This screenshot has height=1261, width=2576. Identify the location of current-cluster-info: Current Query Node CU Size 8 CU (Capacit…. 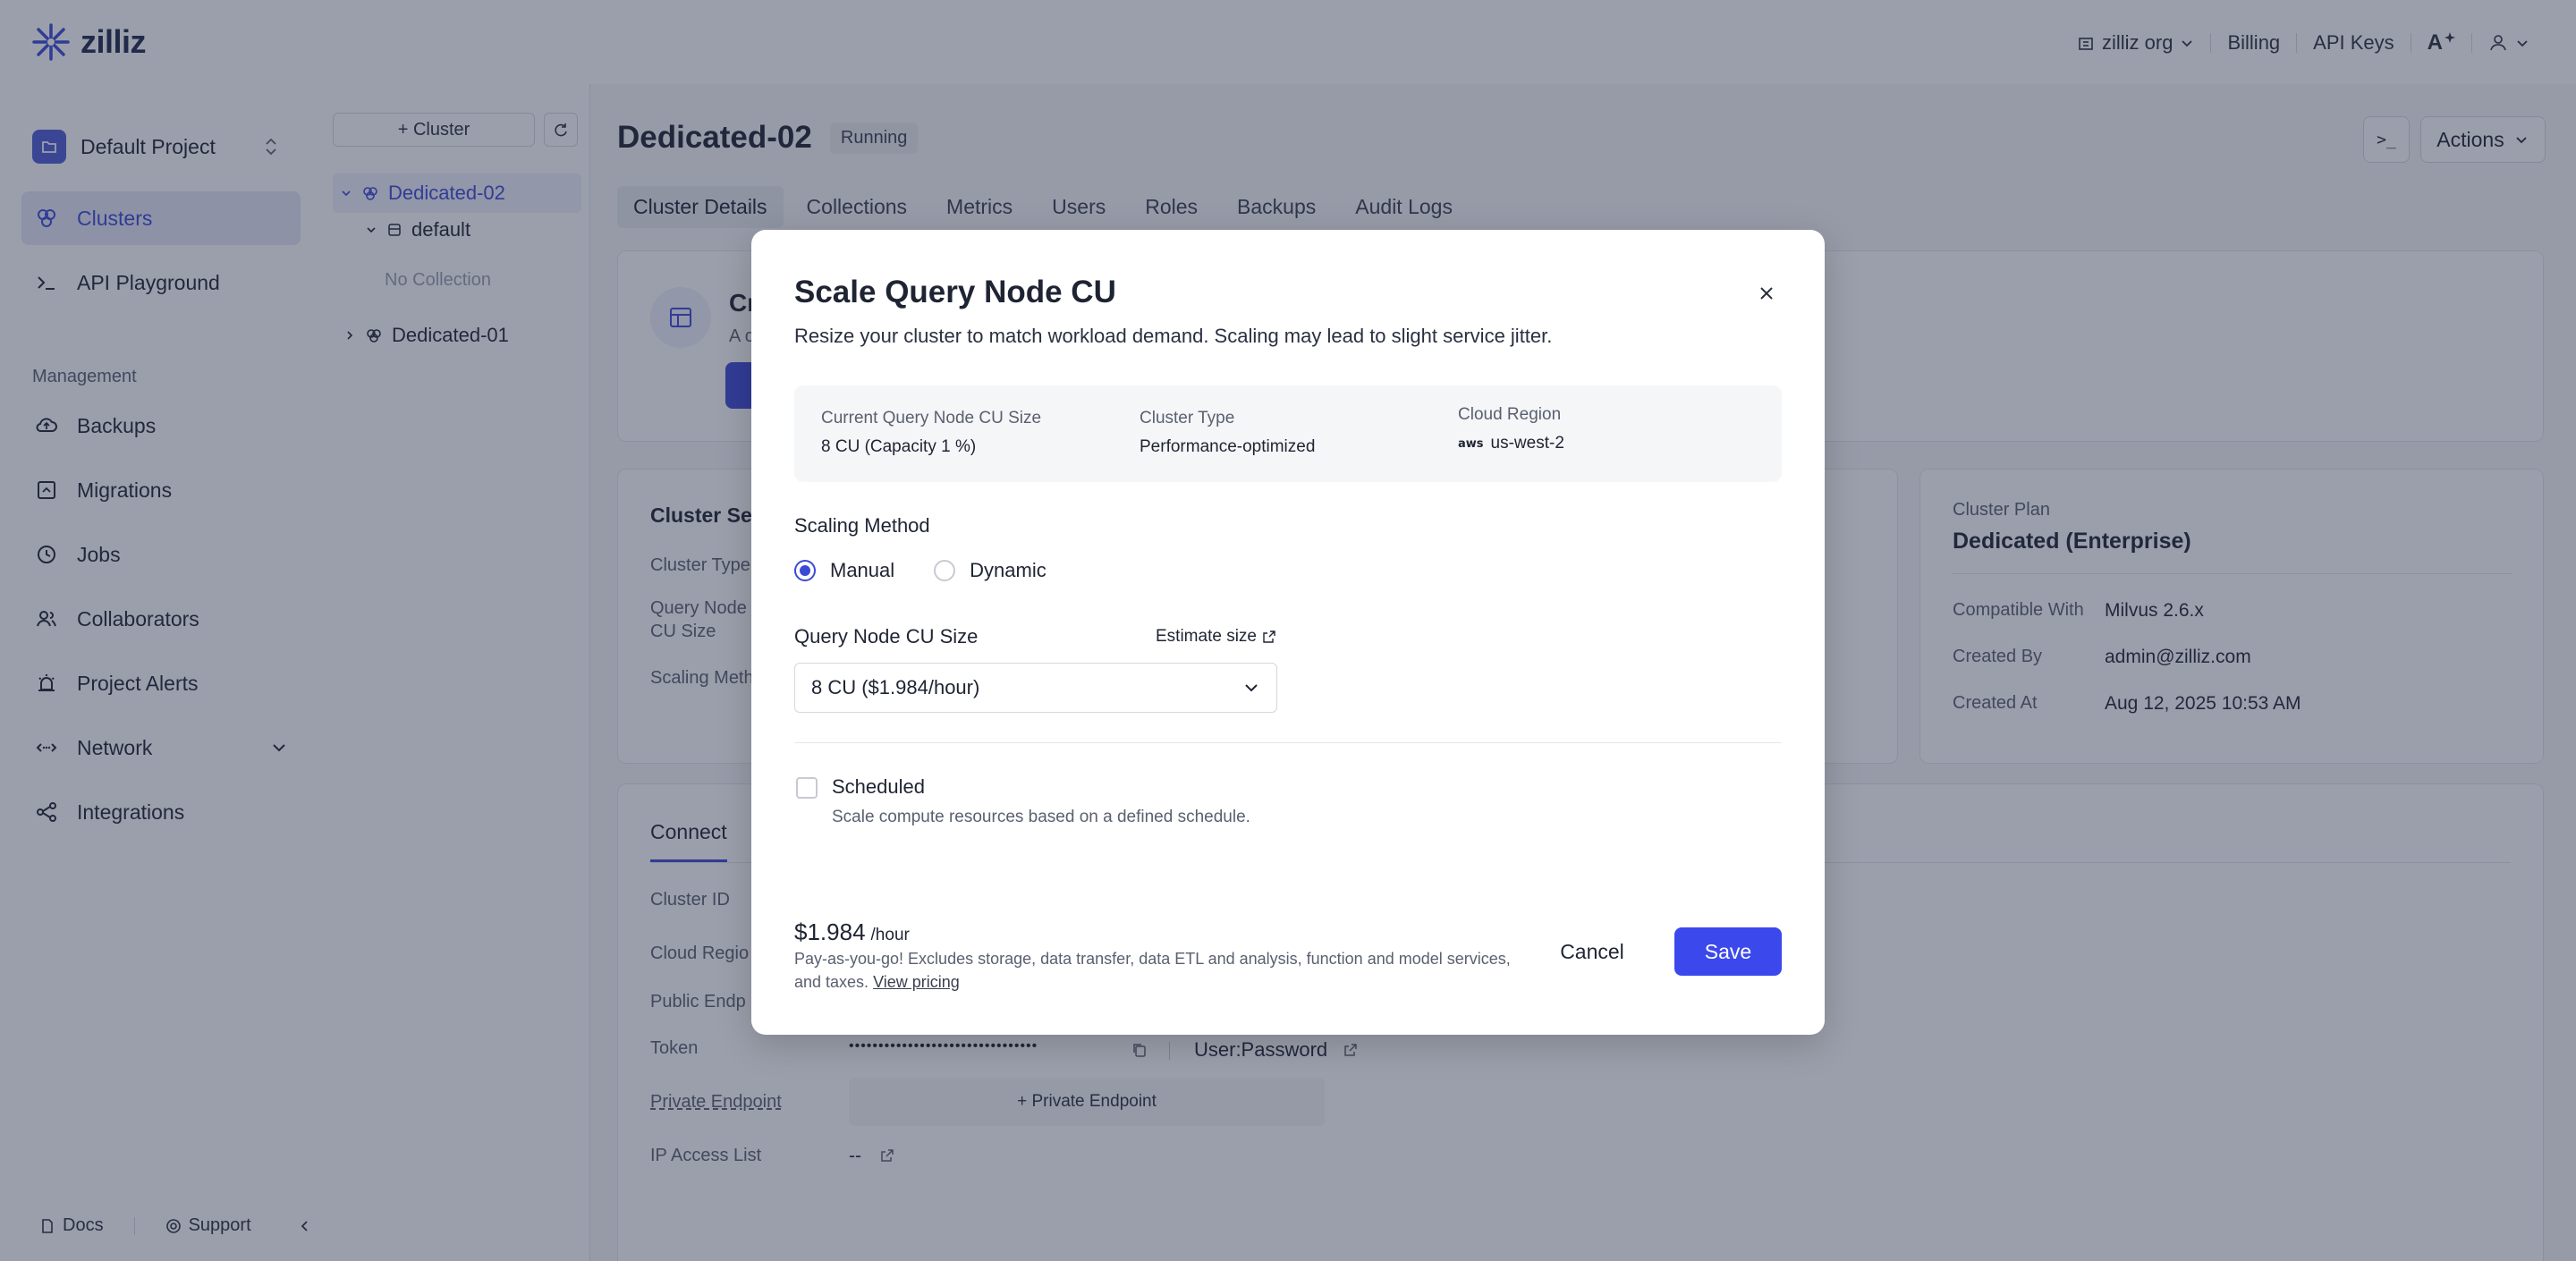
(1288, 434).